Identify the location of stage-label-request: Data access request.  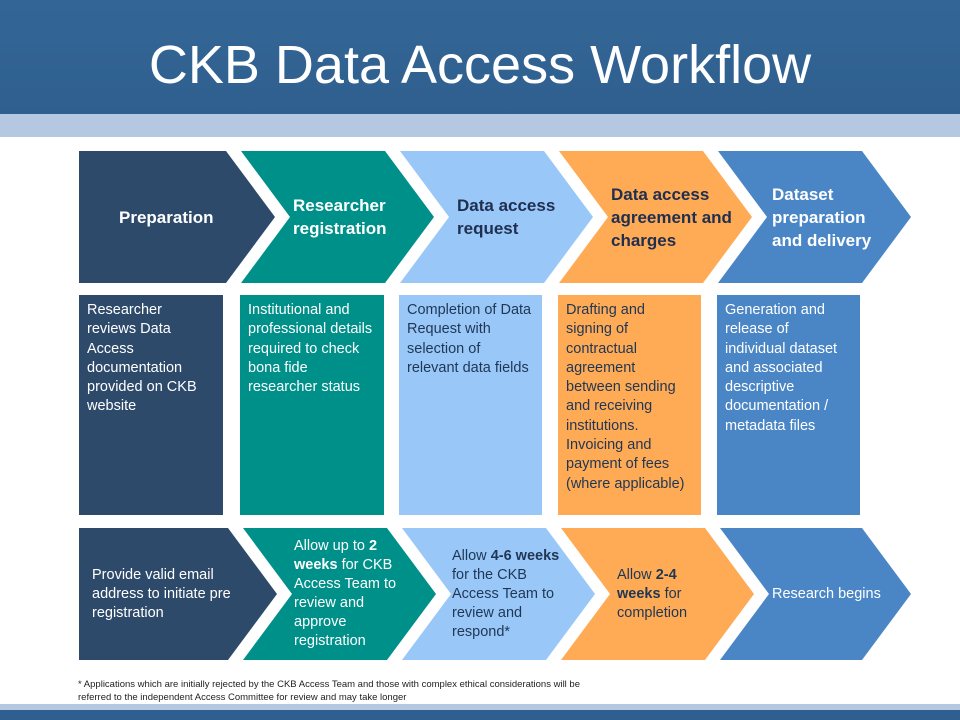
(506, 217).